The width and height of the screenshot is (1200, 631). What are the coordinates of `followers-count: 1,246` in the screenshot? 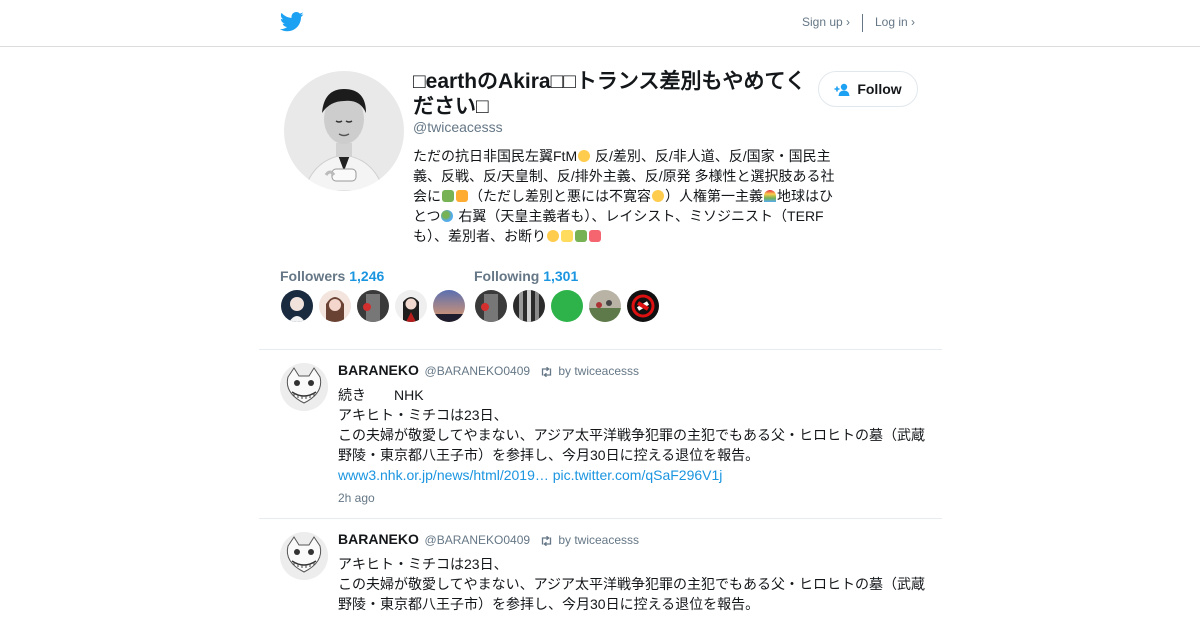 It's located at (367, 276).